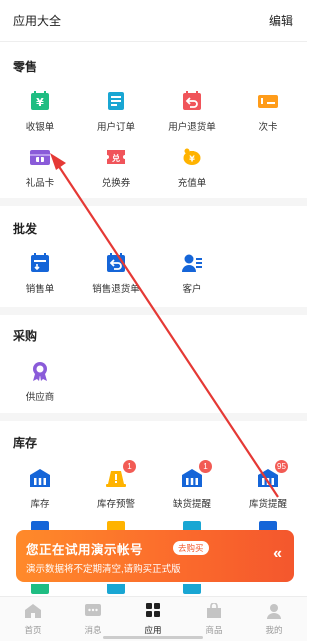  I want to click on app-user-return: 用户退货单, so click(192, 115).